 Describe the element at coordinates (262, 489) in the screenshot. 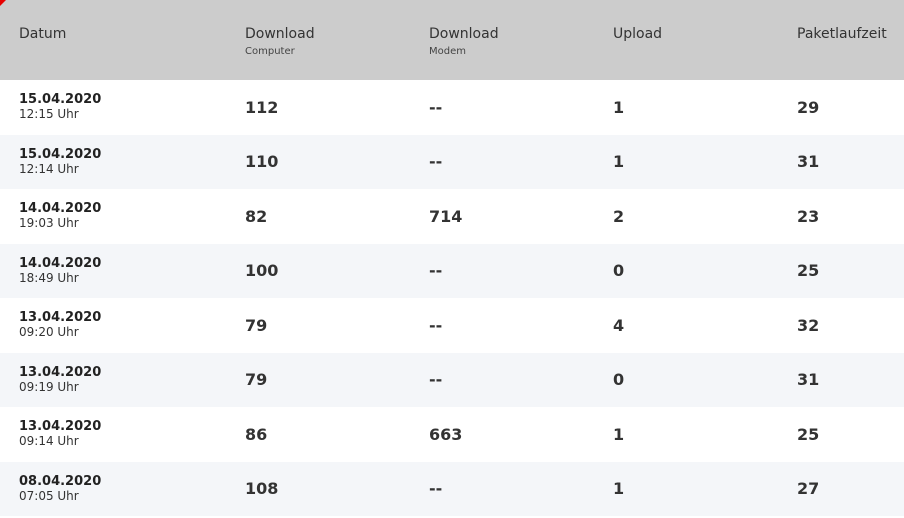

I see `cell-download-computer: 108` at that location.